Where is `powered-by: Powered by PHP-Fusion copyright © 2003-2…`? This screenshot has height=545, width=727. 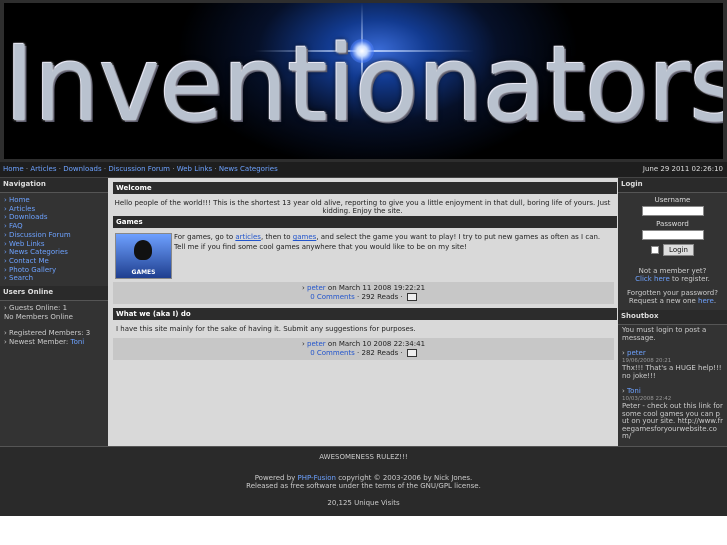 powered-by: Powered by PHP-Fusion copyright © 2003-2… is located at coordinates (363, 478).